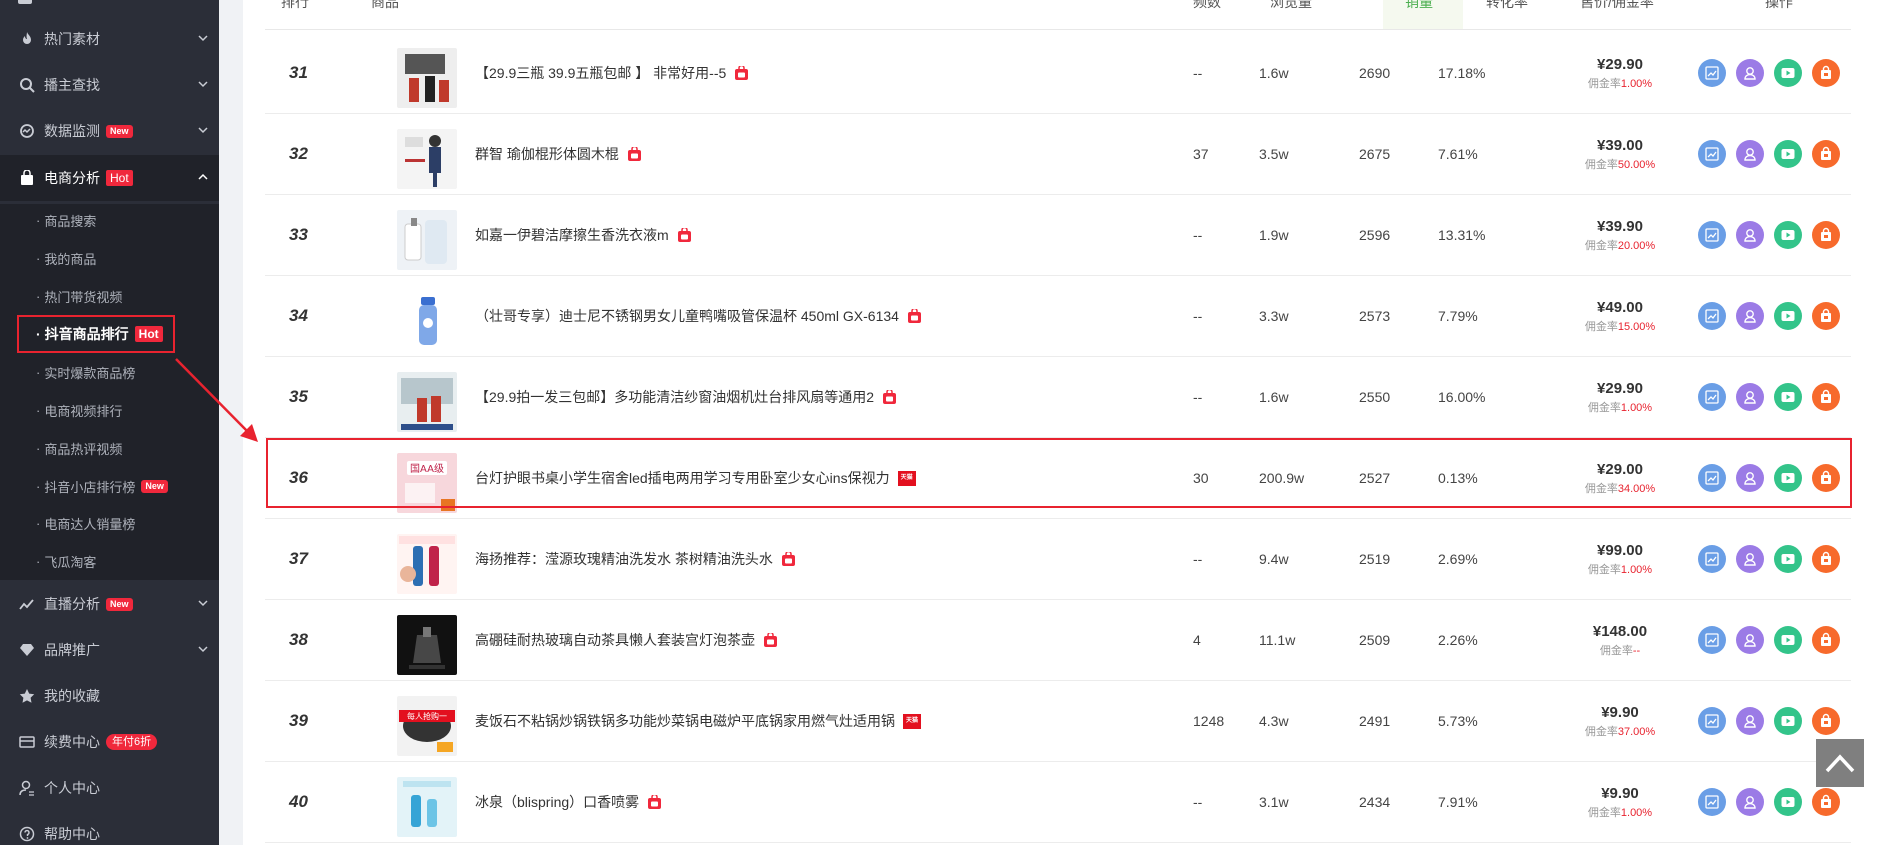  Describe the element at coordinates (79, 296) in the screenshot. I see `sub-item-hot-videos: · 热门带货视频` at that location.